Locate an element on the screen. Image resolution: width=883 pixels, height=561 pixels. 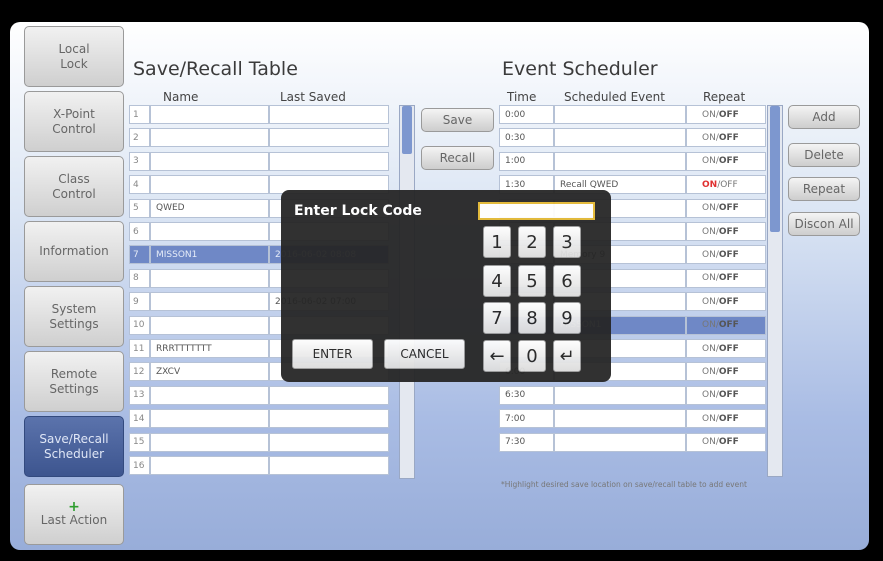
event-scheduler-scrollbar is located at coordinates (775, 291).